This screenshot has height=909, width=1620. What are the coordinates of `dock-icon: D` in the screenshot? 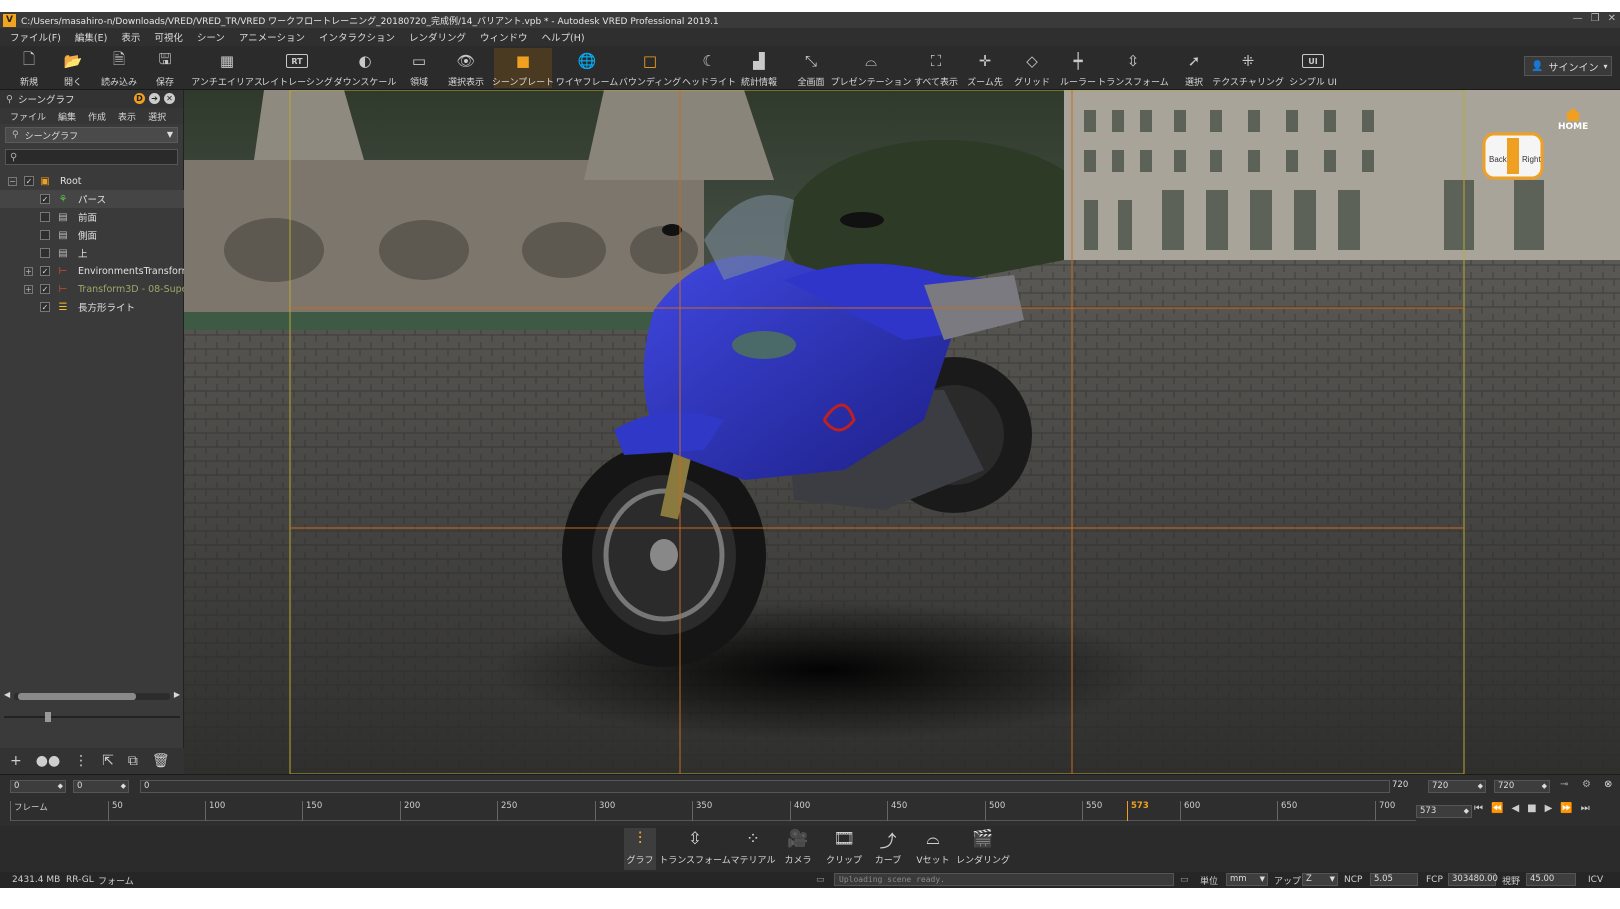 It's located at (139, 98).